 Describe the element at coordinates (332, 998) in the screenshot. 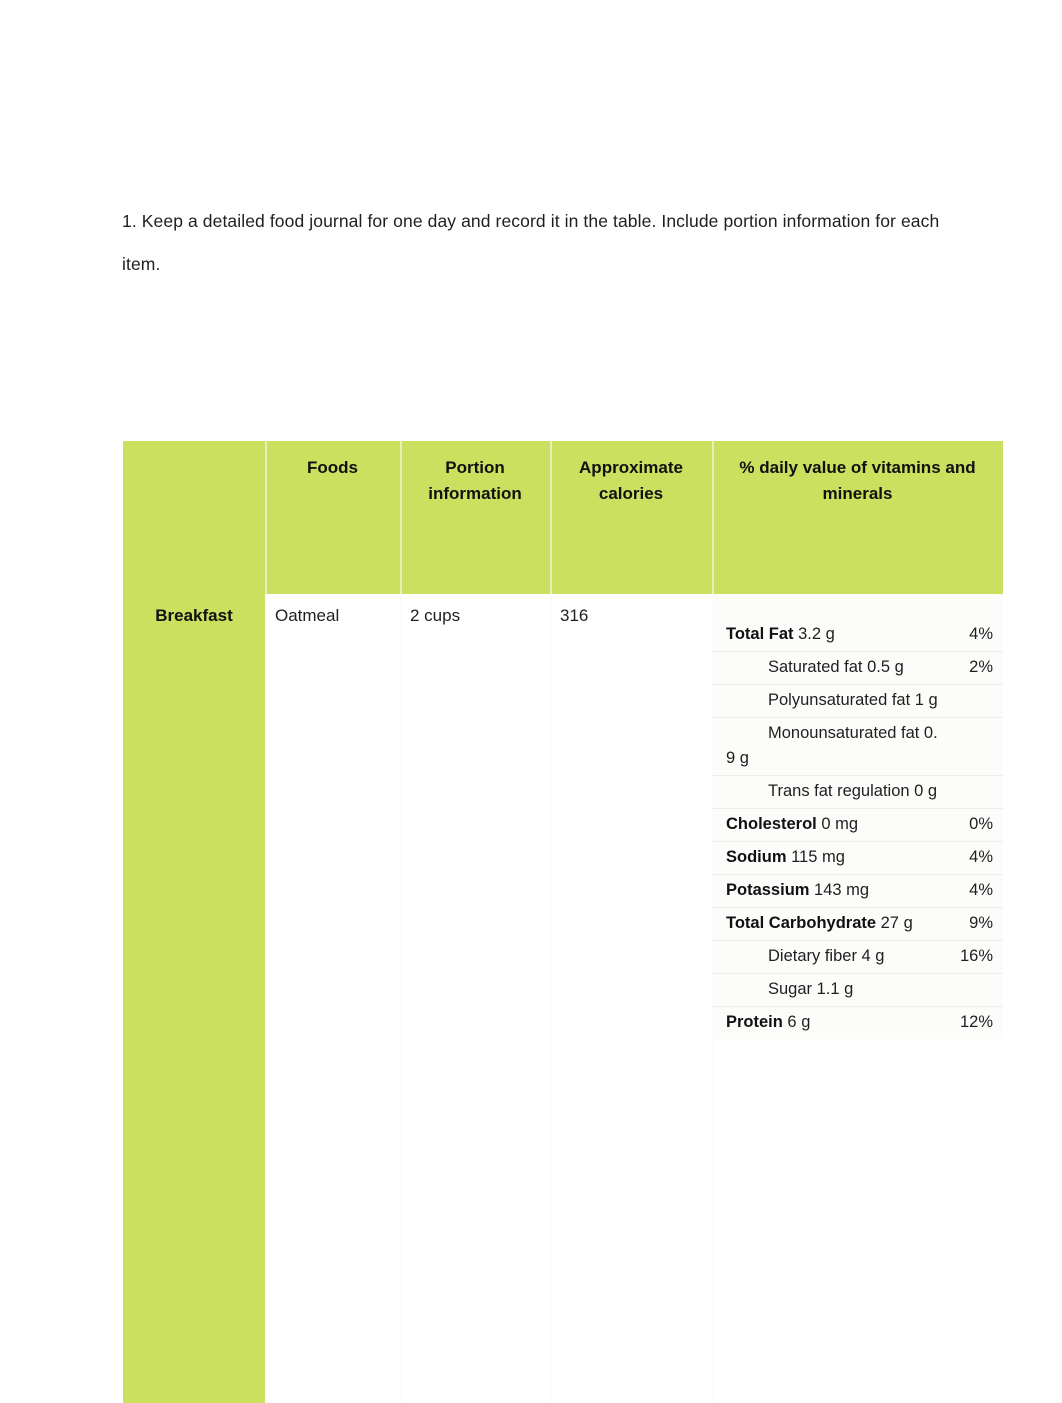

I see `cell-food: Oatmeal` at that location.